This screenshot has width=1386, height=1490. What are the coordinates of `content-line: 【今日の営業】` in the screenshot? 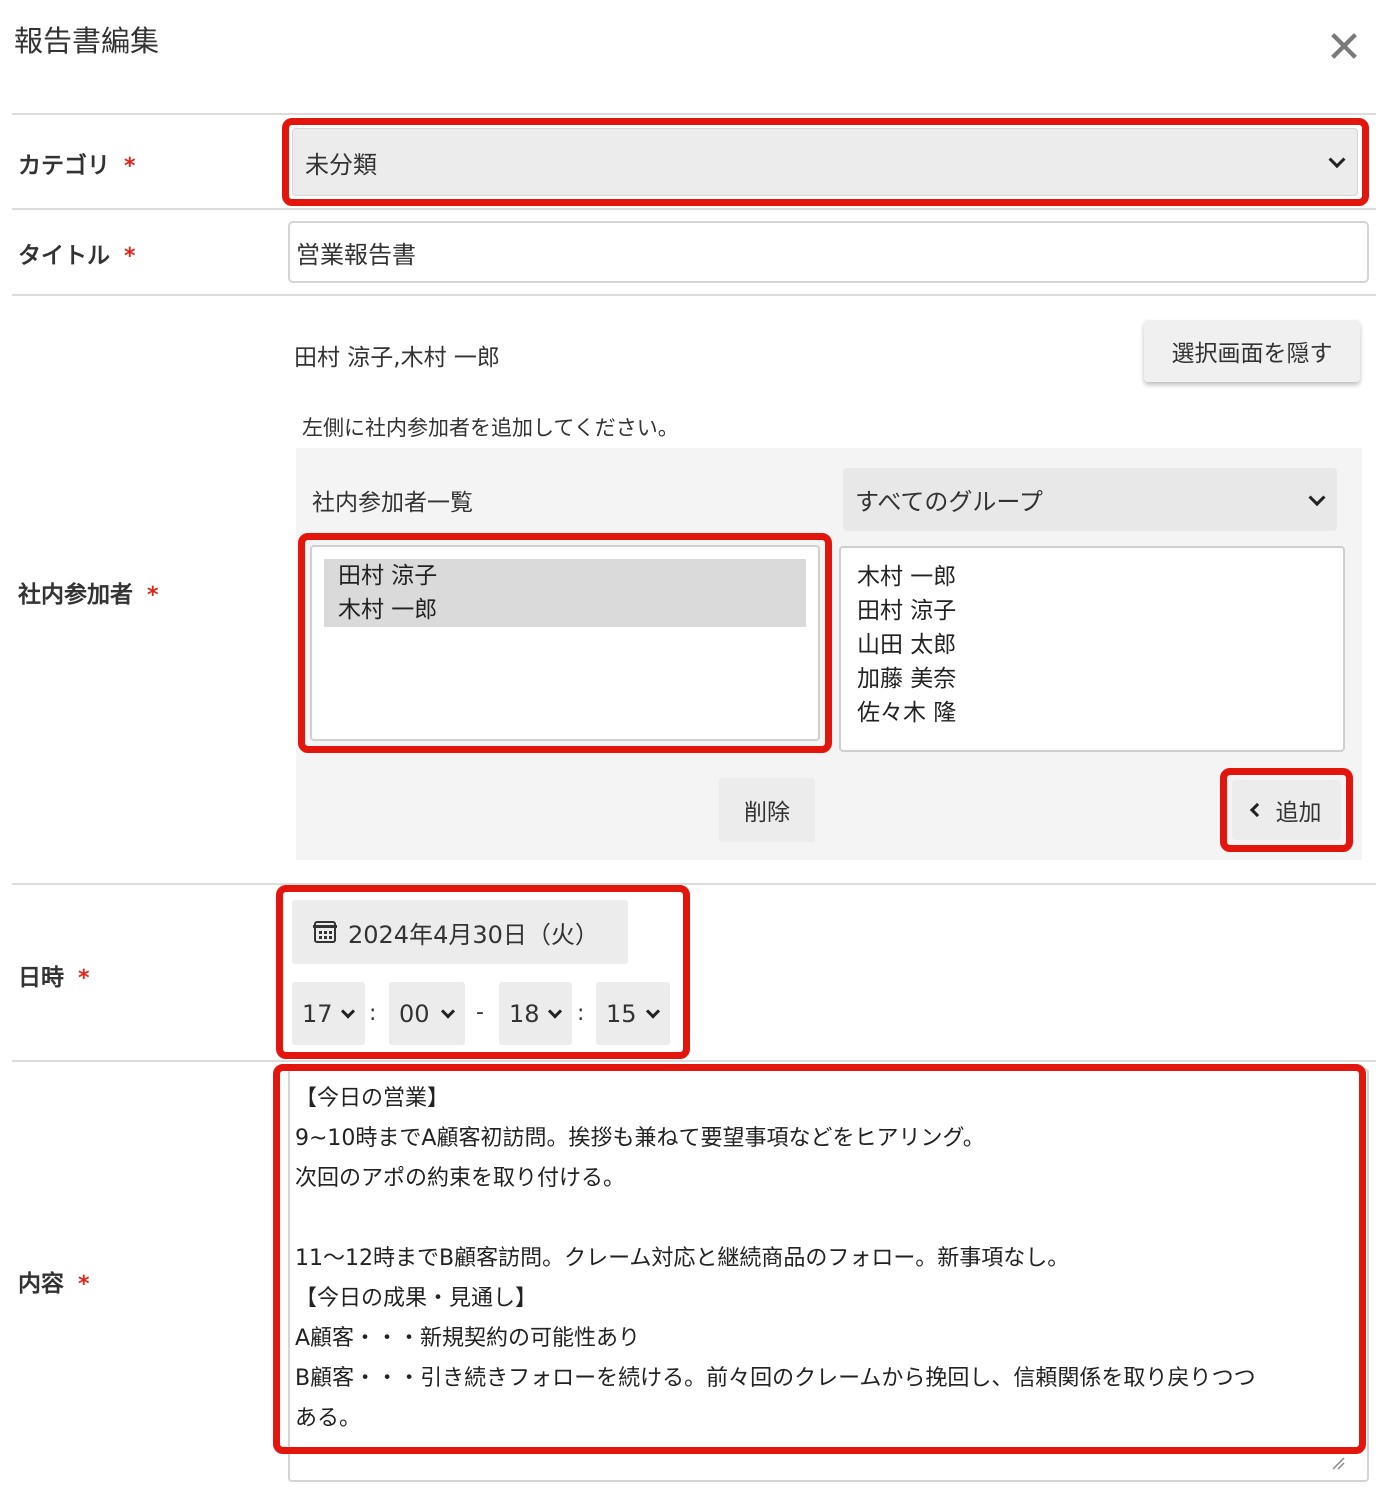 It's located at (372, 1098).